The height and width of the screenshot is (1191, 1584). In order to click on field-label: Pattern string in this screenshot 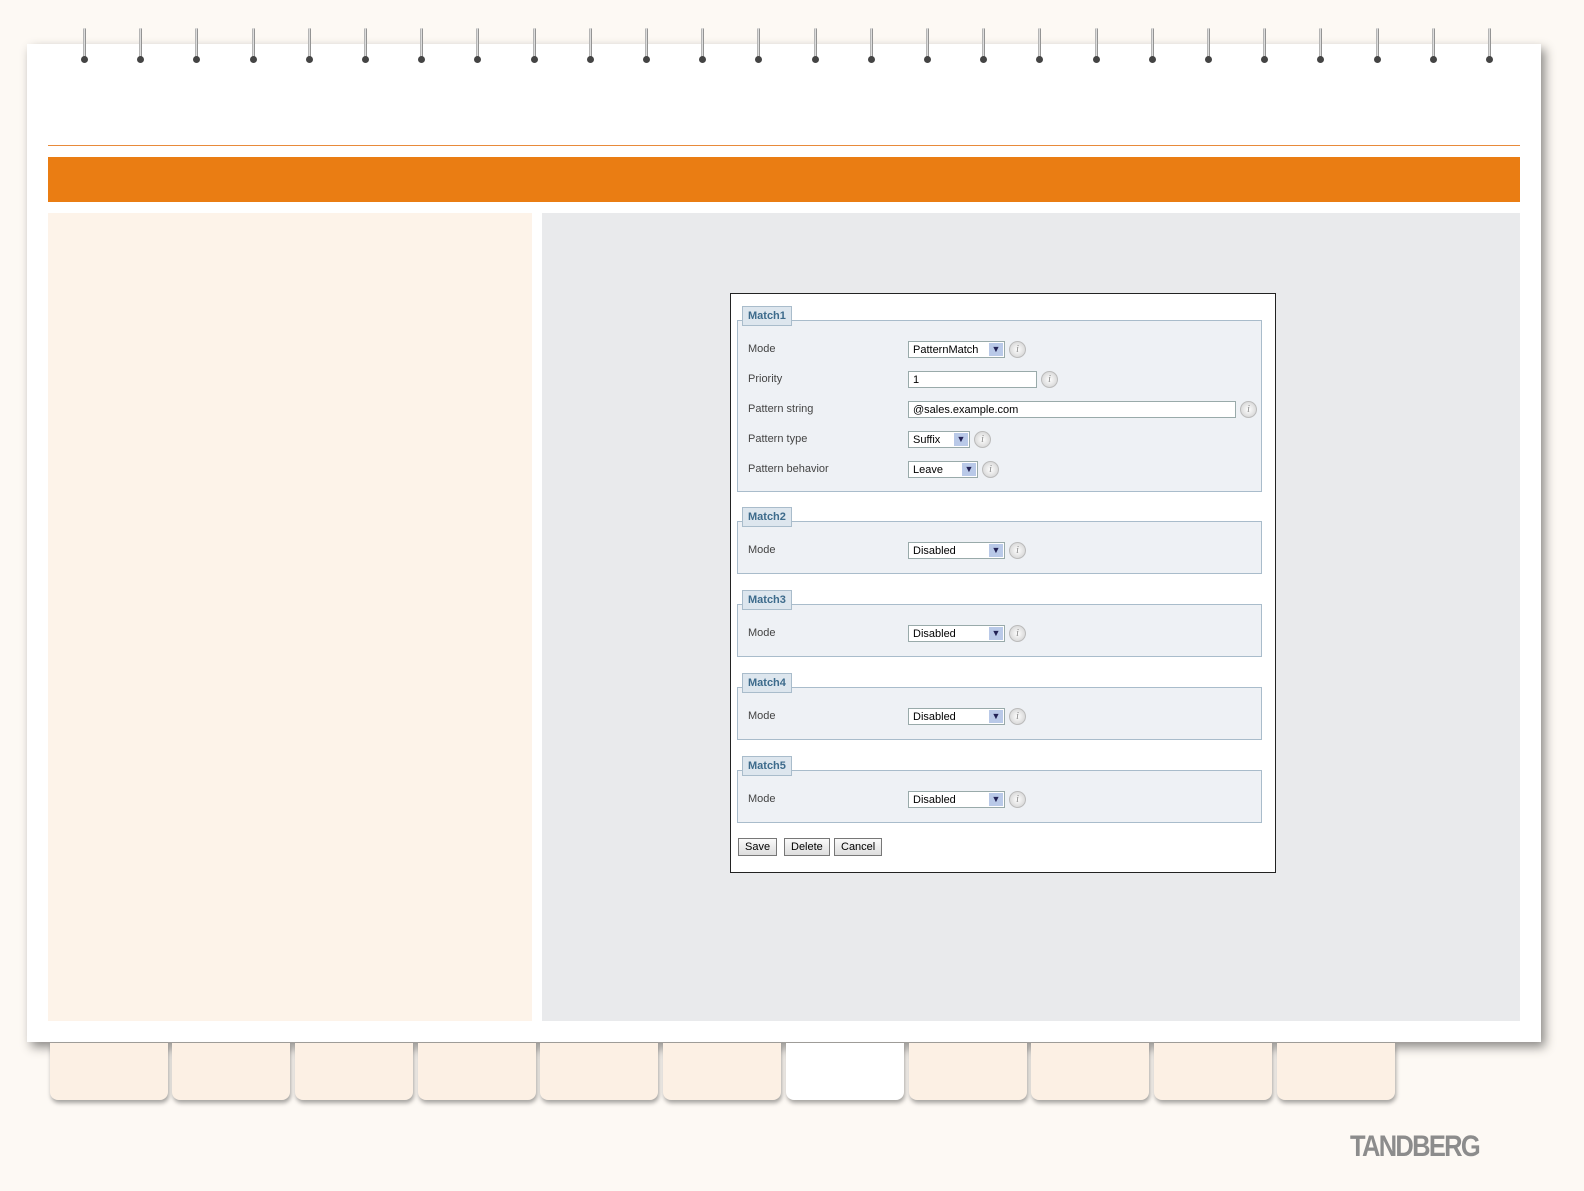, I will do `click(781, 409)`.